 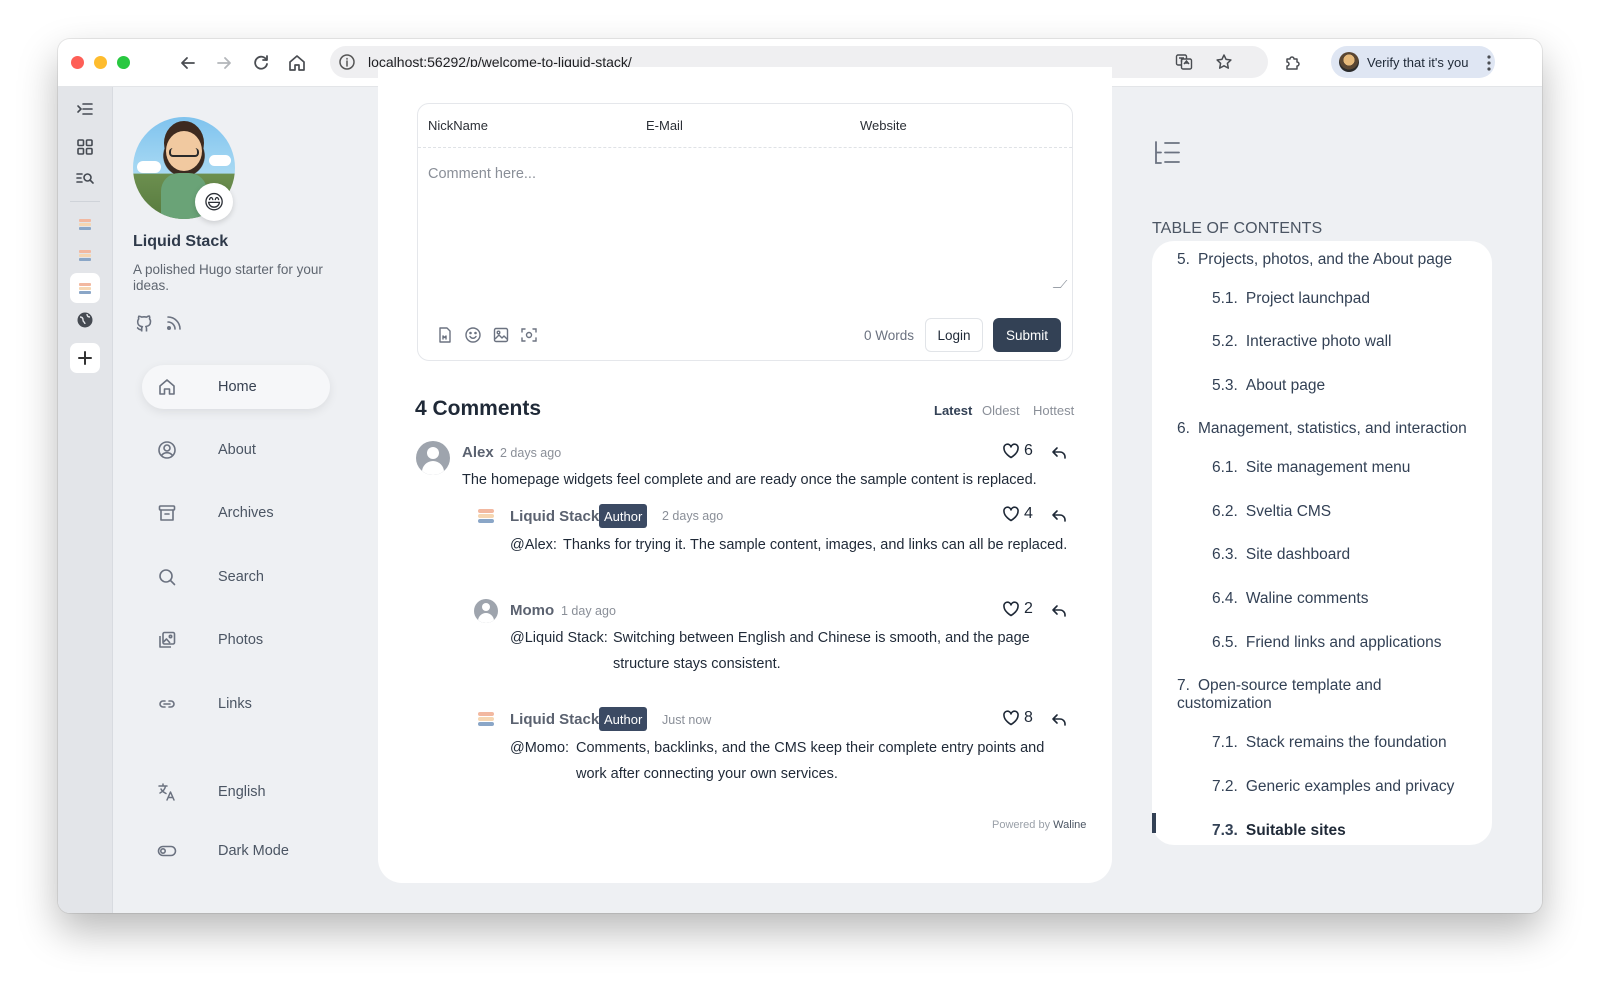 I want to click on back-arrow-icon, so click(x=188, y=63).